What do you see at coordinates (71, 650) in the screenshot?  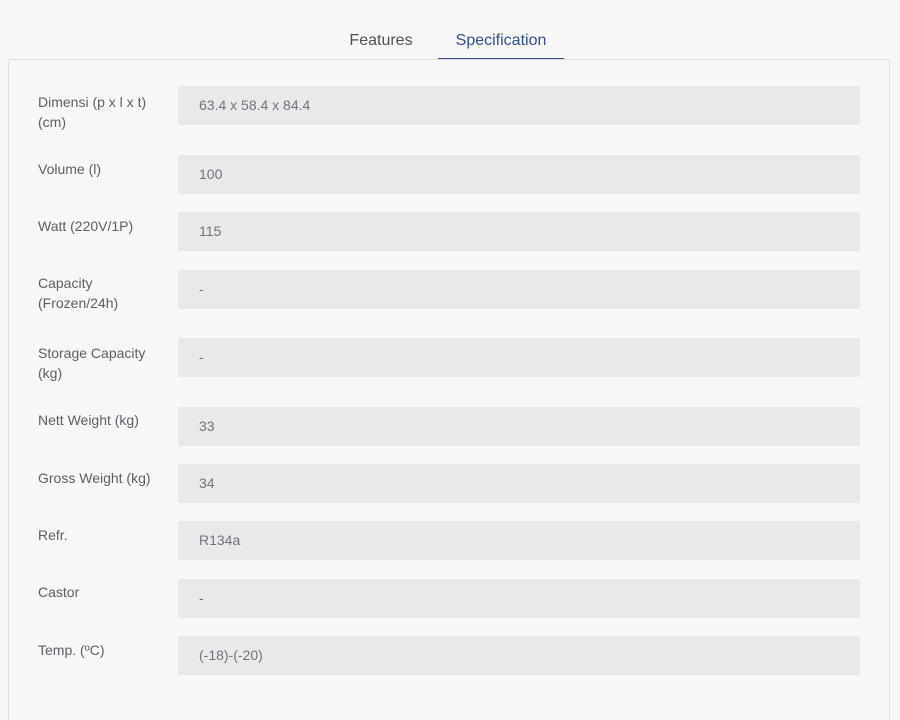 I see `spec-label: Temp. (ºC)` at bounding box center [71, 650].